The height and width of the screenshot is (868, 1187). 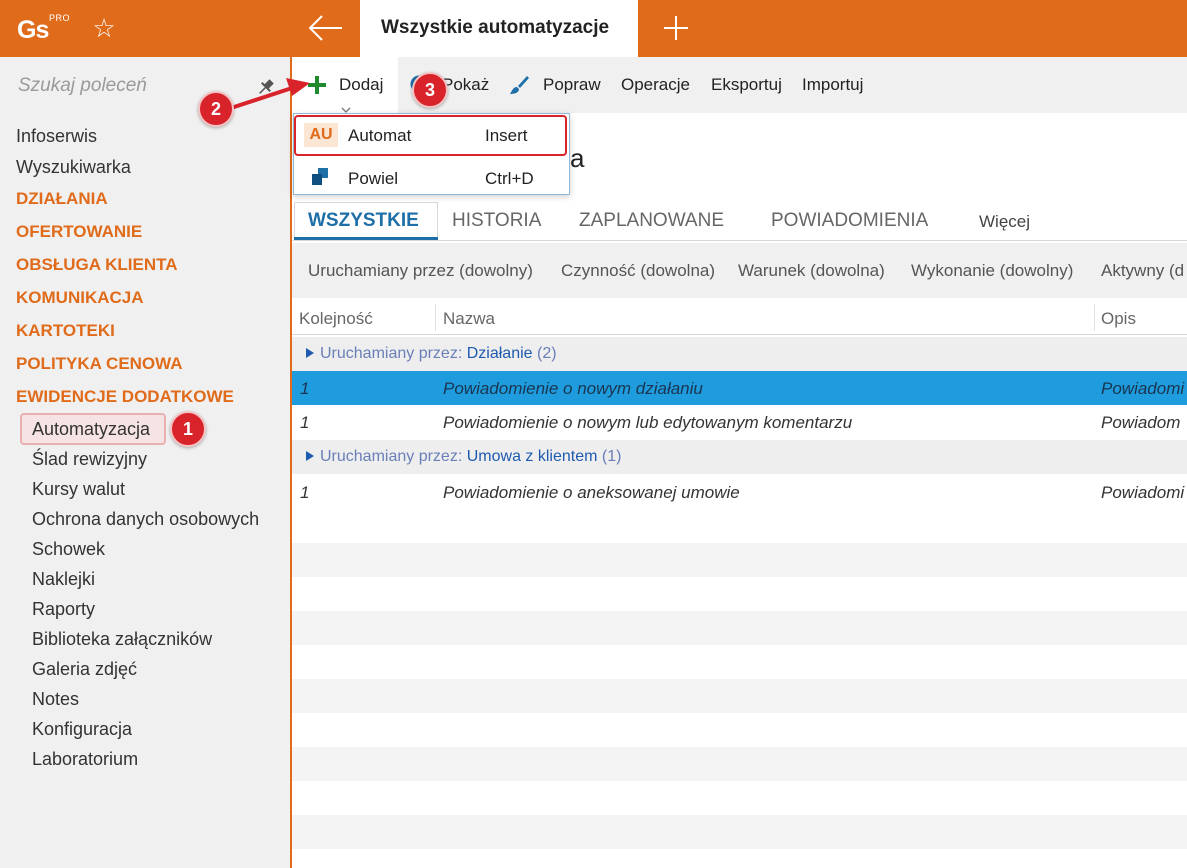 I want to click on callout-badge-1: 1, so click(x=188, y=429).